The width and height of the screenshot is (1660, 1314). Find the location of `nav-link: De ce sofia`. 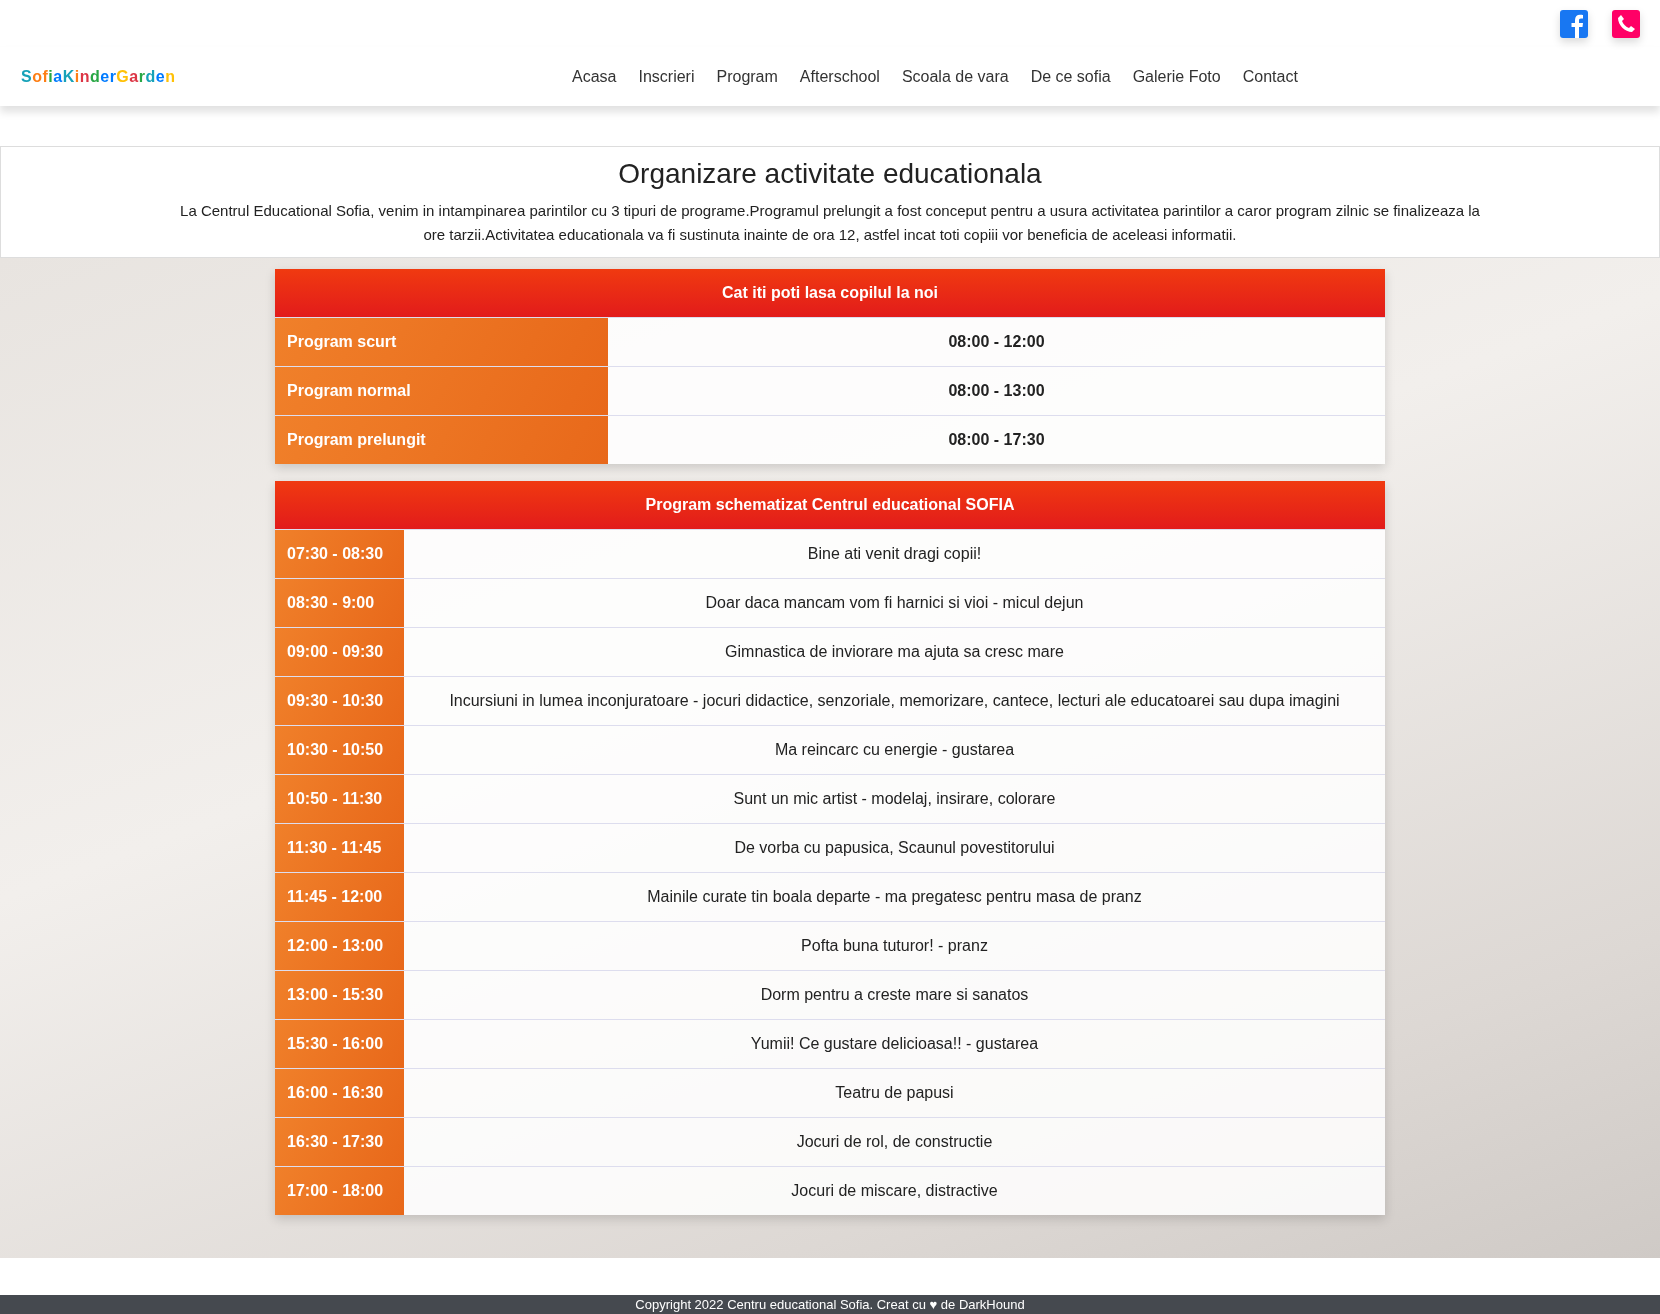

nav-link: De ce sofia is located at coordinates (1070, 76).